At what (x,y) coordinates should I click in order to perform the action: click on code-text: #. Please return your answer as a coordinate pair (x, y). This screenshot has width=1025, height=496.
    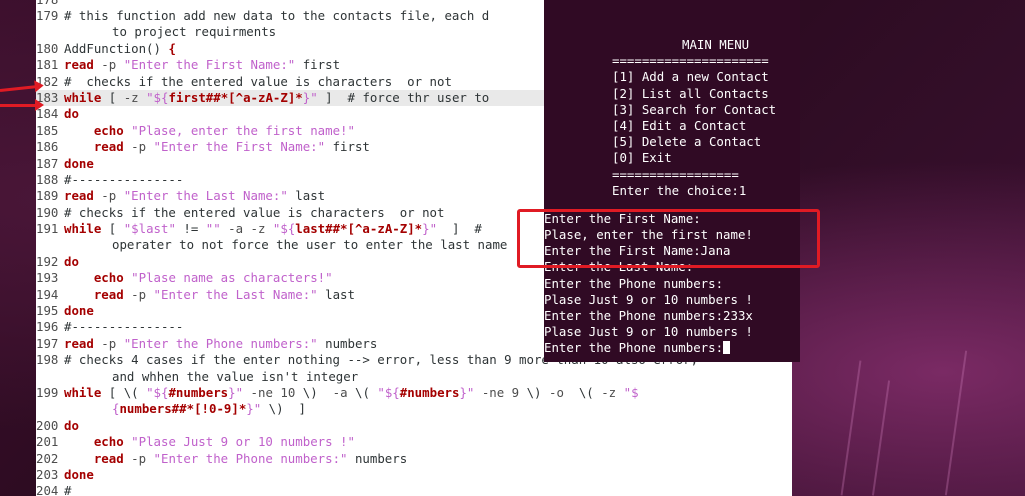
    Looking at the image, I should click on (67, 489).